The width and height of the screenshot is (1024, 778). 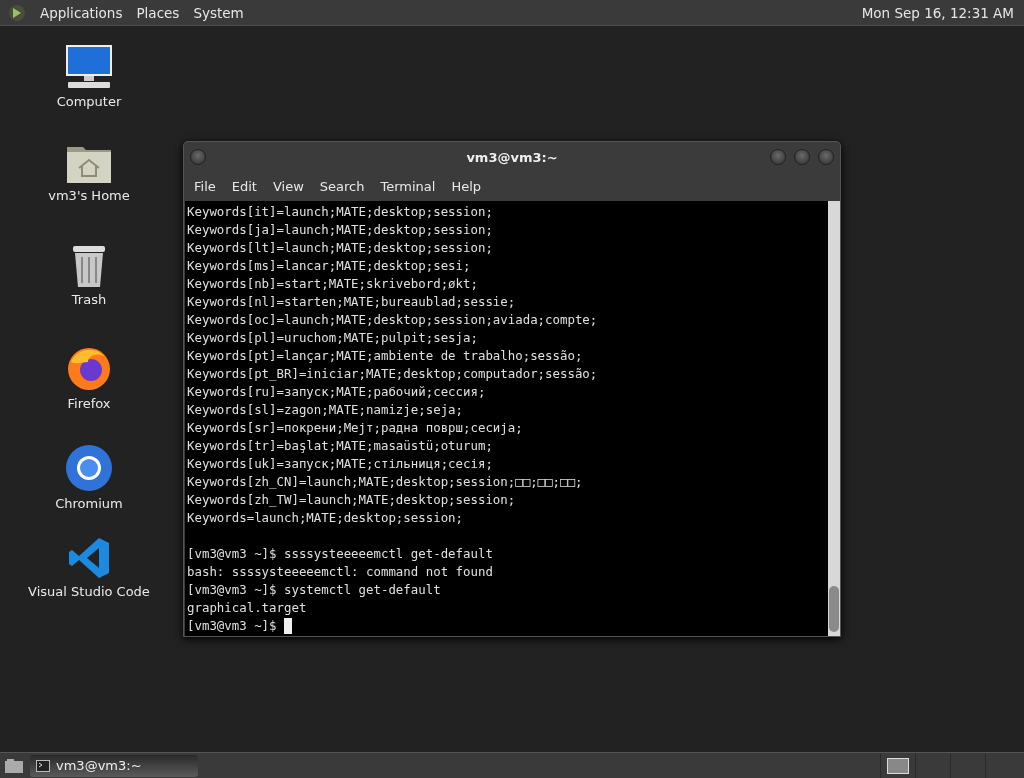 I want to click on menu-item: Terminal, so click(x=408, y=186).